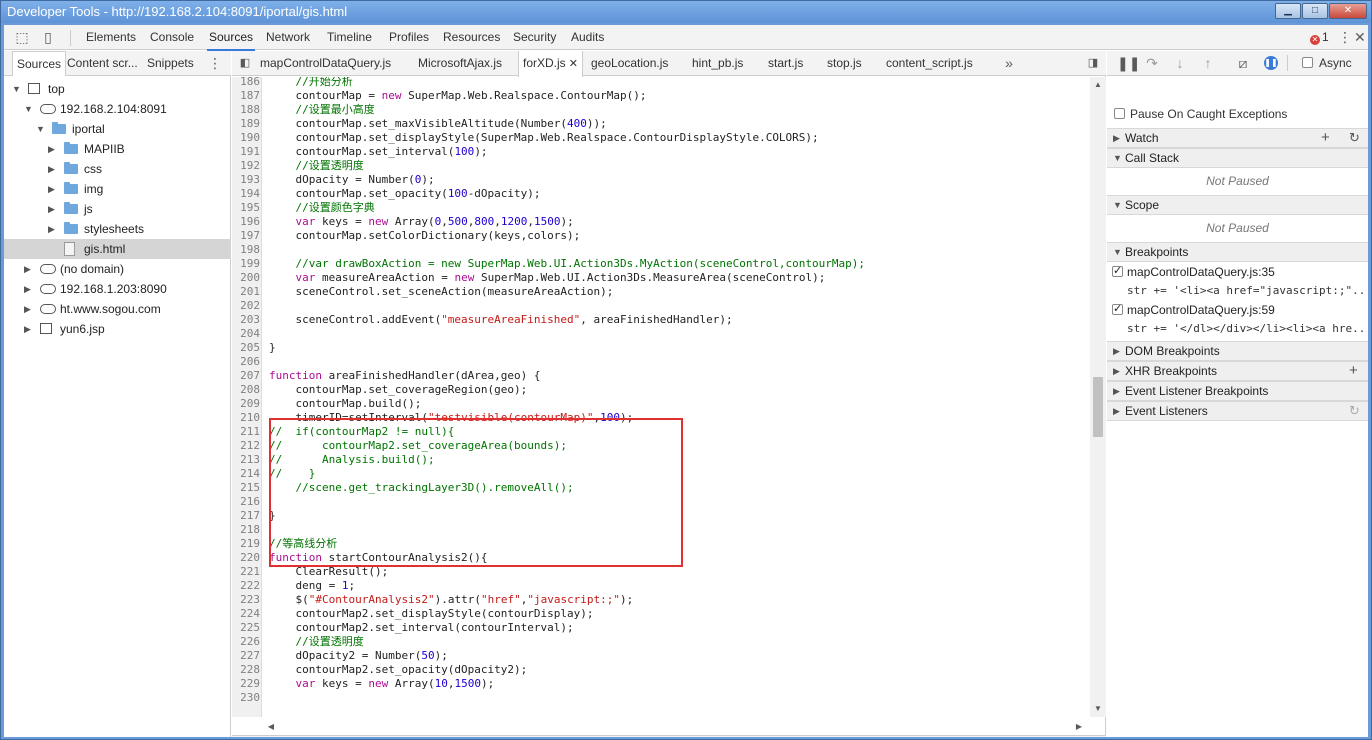 The width and height of the screenshot is (1372, 740). What do you see at coordinates (246, 138) in the screenshot?
I see `line-number: 190` at bounding box center [246, 138].